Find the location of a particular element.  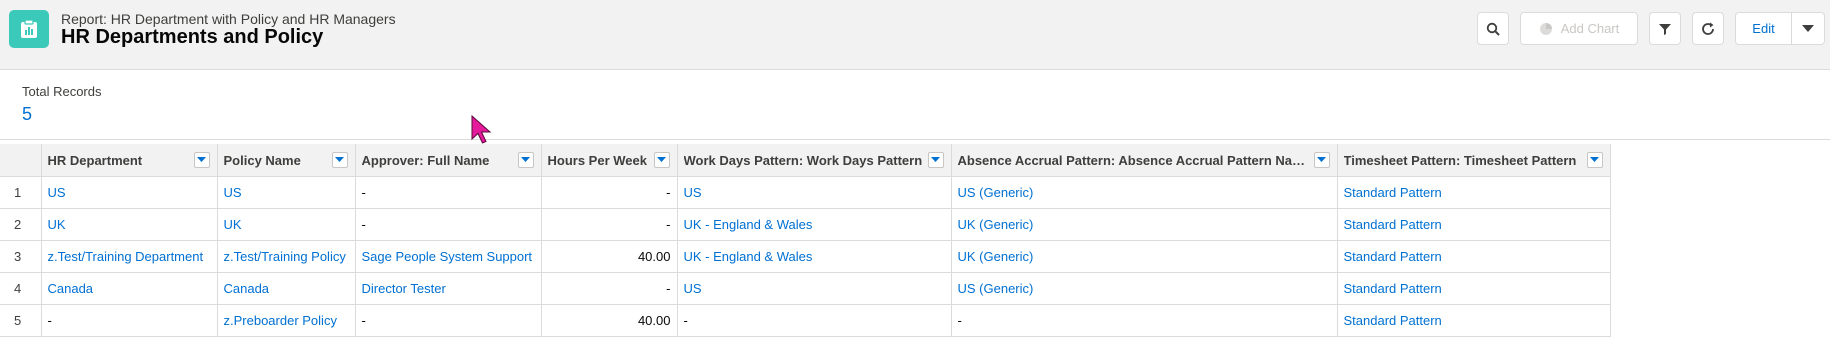

table-cell-link: z.Test/Training Department is located at coordinates (129, 256).